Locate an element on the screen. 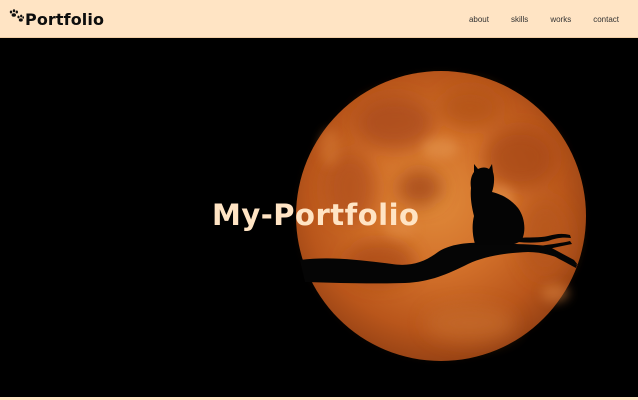 The image size is (638, 400). site-header: Portfolio about skills works contact is located at coordinates (319, 19).